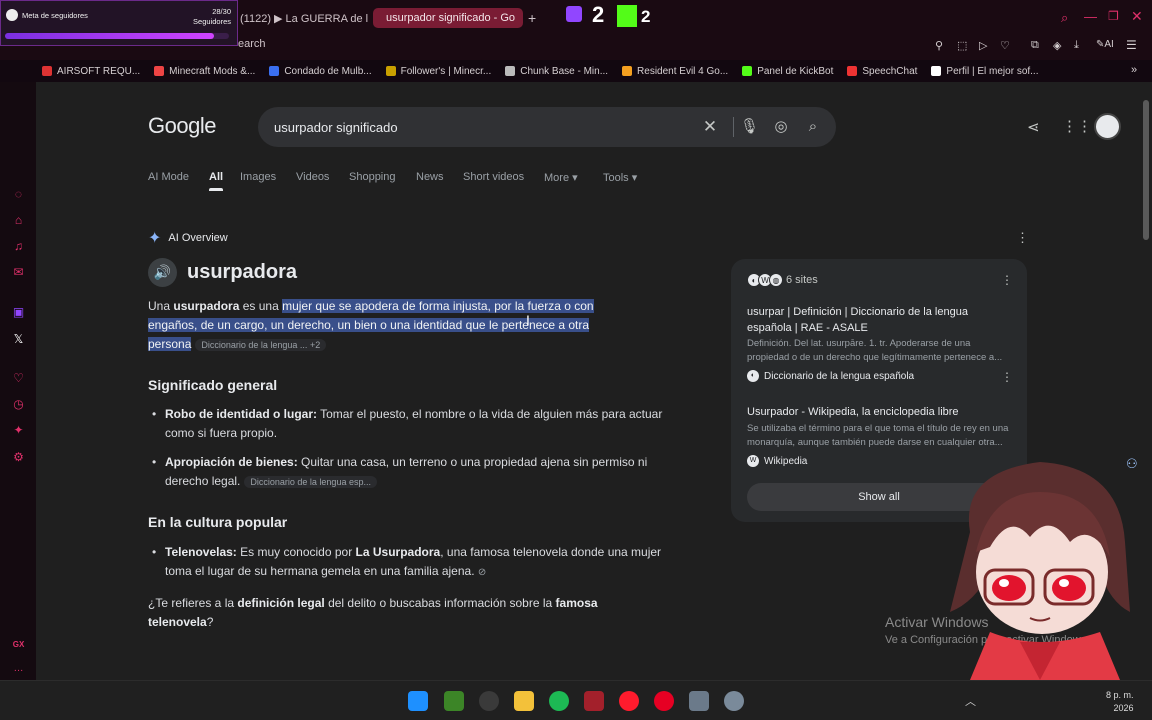 Image resolution: width=1152 pixels, height=720 pixels. Describe the element at coordinates (561, 177) in the screenshot. I see `tab-more: More ▾` at that location.